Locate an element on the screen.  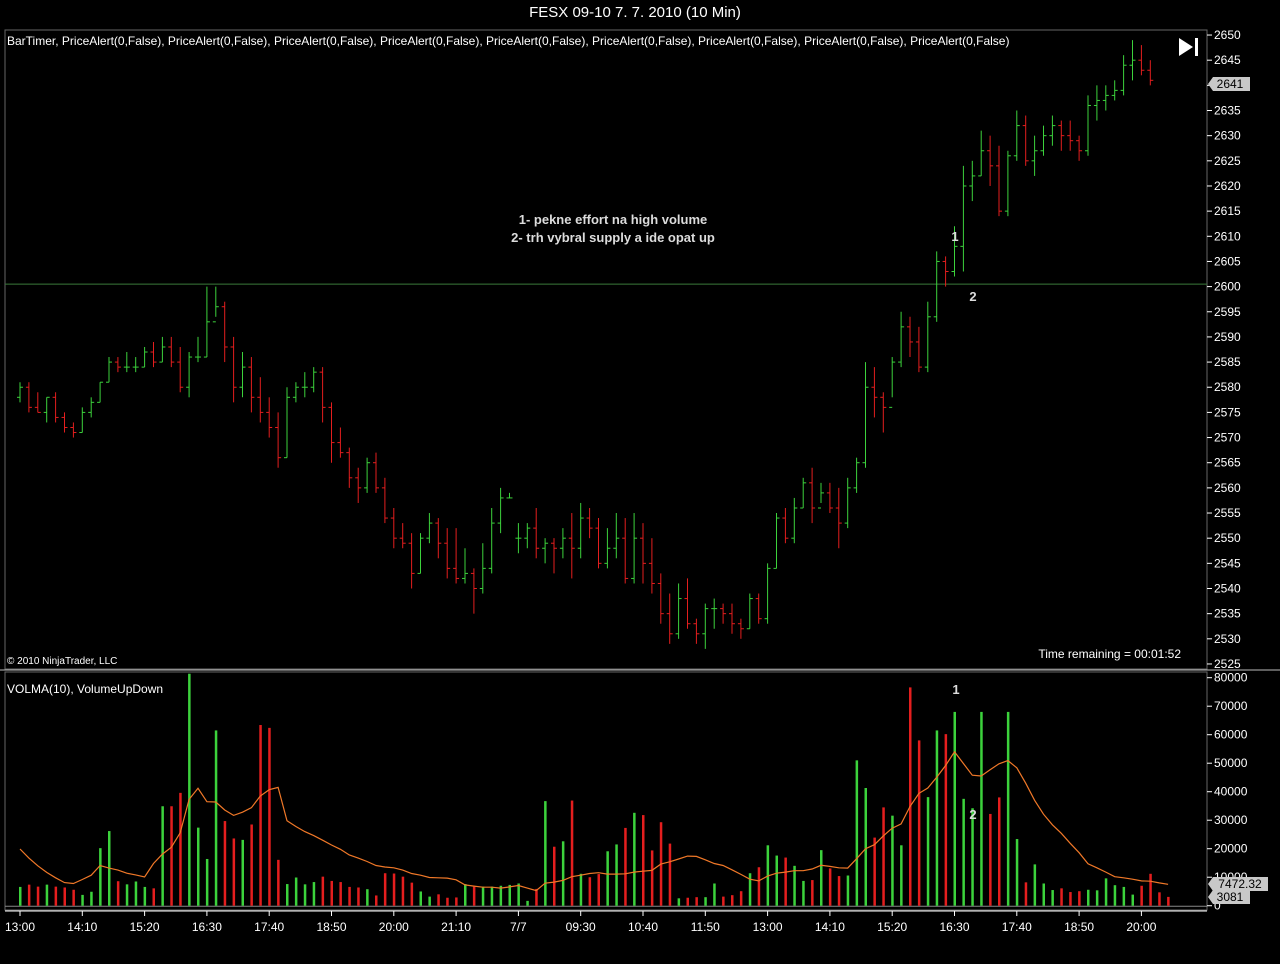
volume-tick-label: 70000 is located at coordinates (1231, 706).